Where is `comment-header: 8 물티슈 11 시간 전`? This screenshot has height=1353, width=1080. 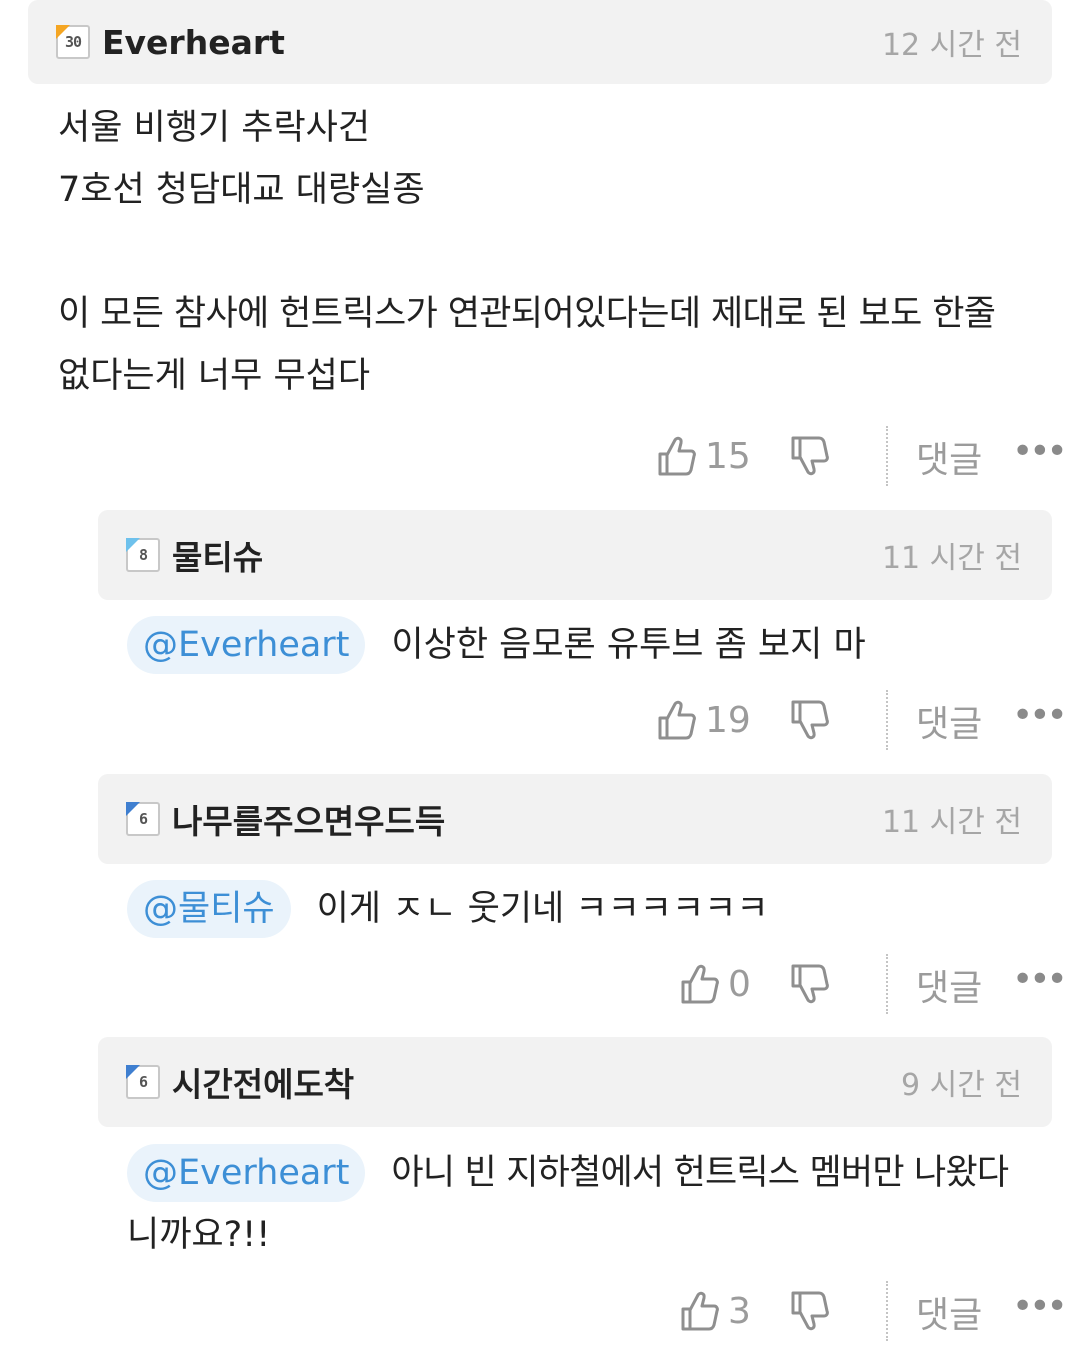 comment-header: 8 물티슈 11 시간 전 is located at coordinates (575, 555).